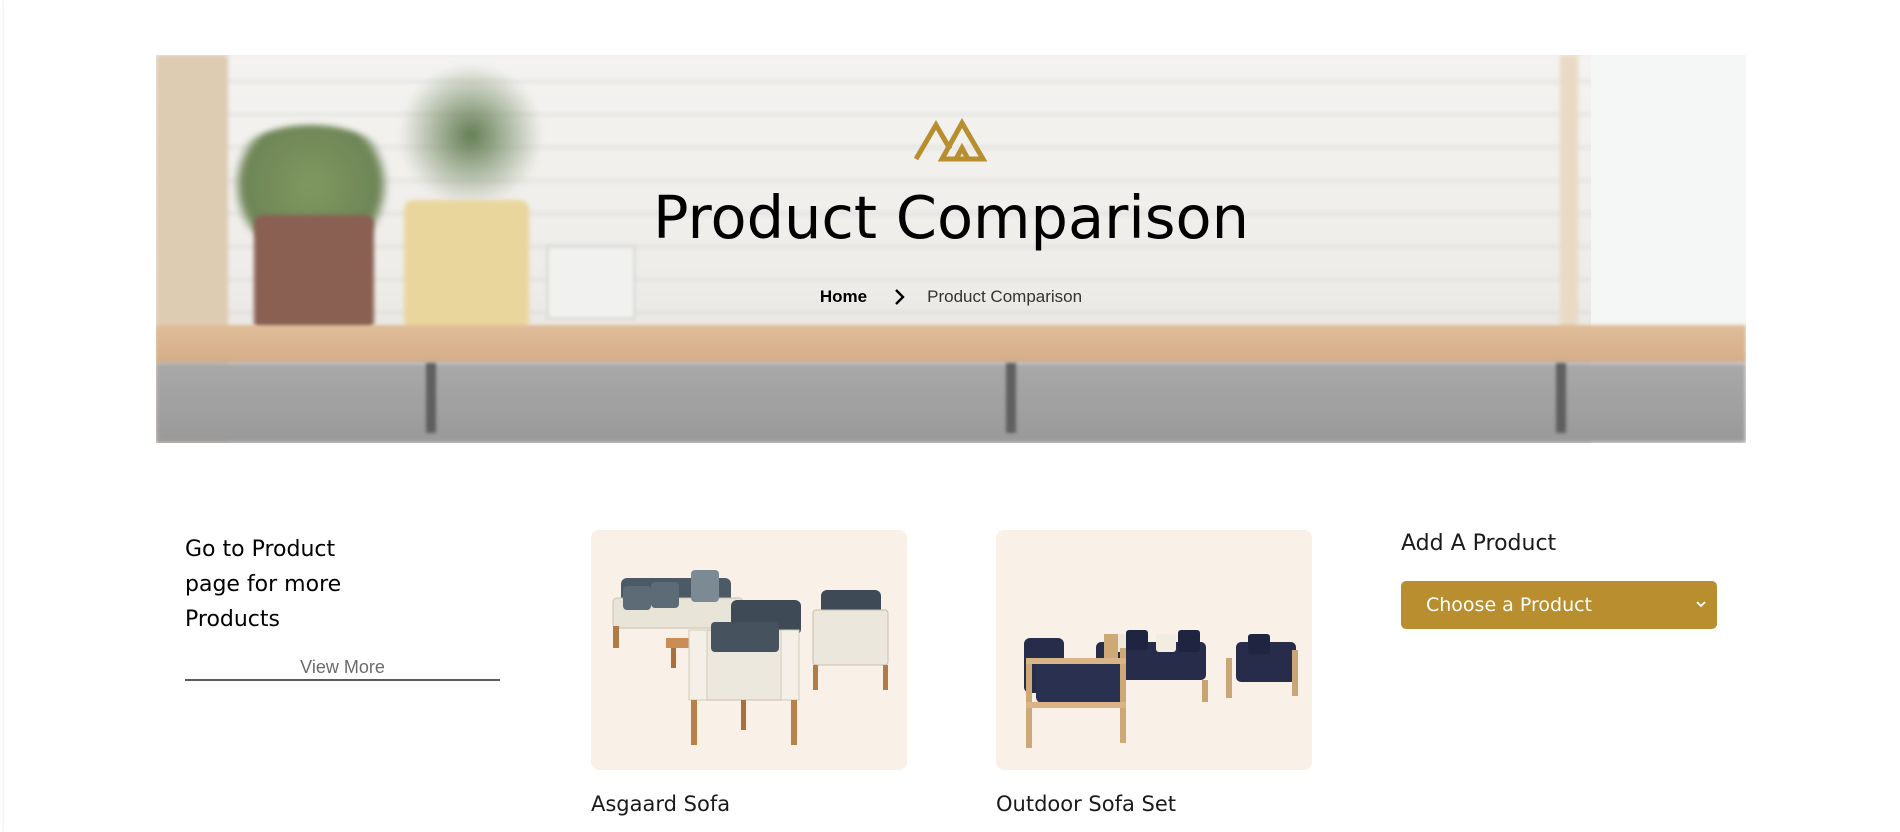 This screenshot has height=832, width=1900. What do you see at coordinates (950, 139) in the screenshot?
I see `brand-logo-icon` at bounding box center [950, 139].